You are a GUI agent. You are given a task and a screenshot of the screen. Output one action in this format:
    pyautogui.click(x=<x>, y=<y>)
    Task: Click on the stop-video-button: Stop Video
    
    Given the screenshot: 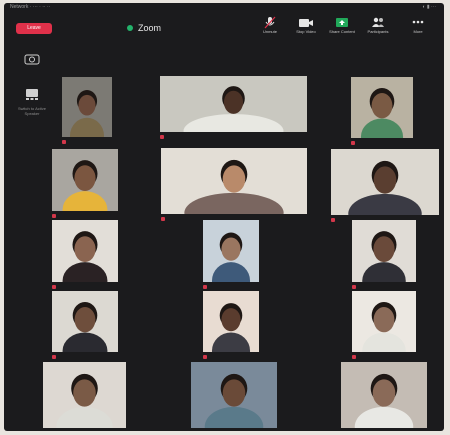 What is the action you would take?
    pyautogui.click(x=306, y=29)
    